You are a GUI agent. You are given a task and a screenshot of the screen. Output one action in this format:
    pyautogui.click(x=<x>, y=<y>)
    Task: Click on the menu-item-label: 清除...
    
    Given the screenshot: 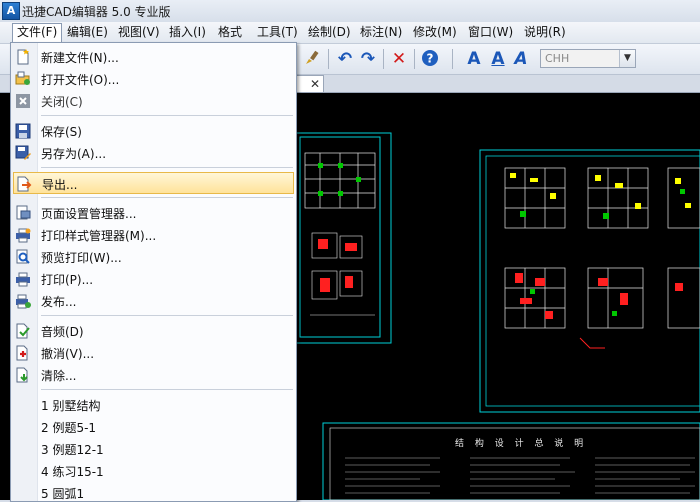 What is the action you would take?
    pyautogui.click(x=59, y=376)
    